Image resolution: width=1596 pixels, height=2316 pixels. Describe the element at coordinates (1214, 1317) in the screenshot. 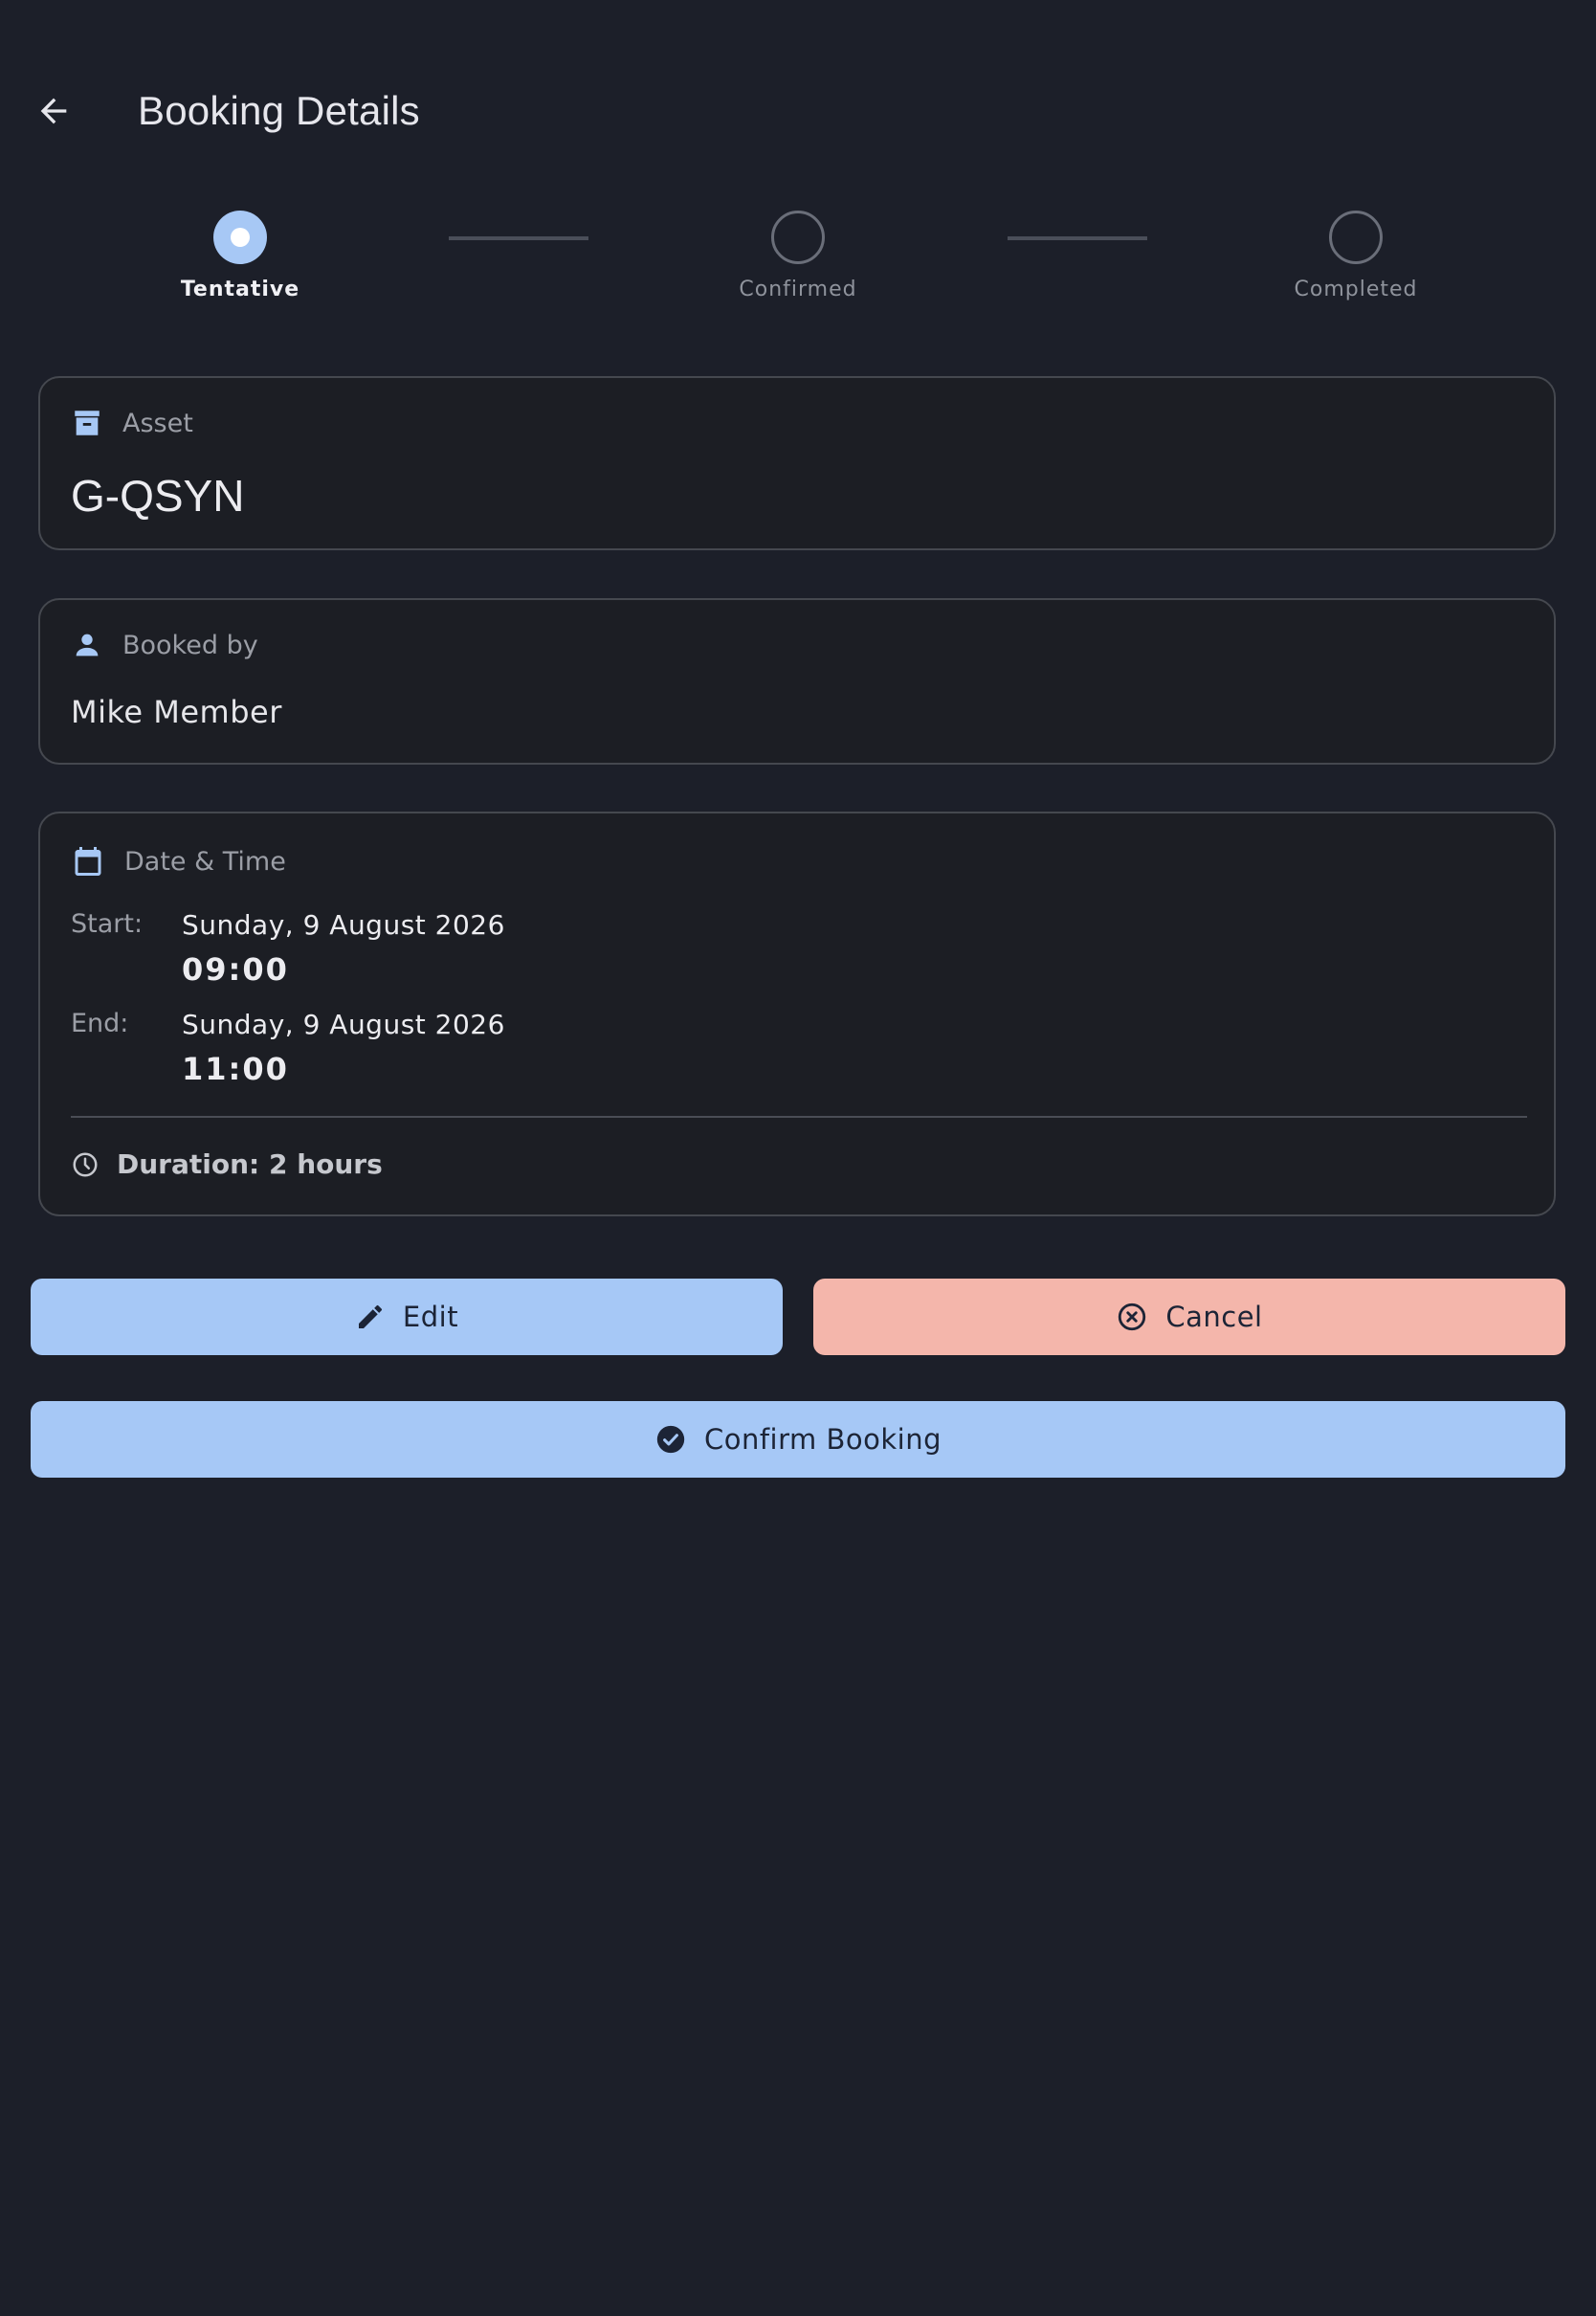

I see `cancel-button-label: Cancel` at that location.